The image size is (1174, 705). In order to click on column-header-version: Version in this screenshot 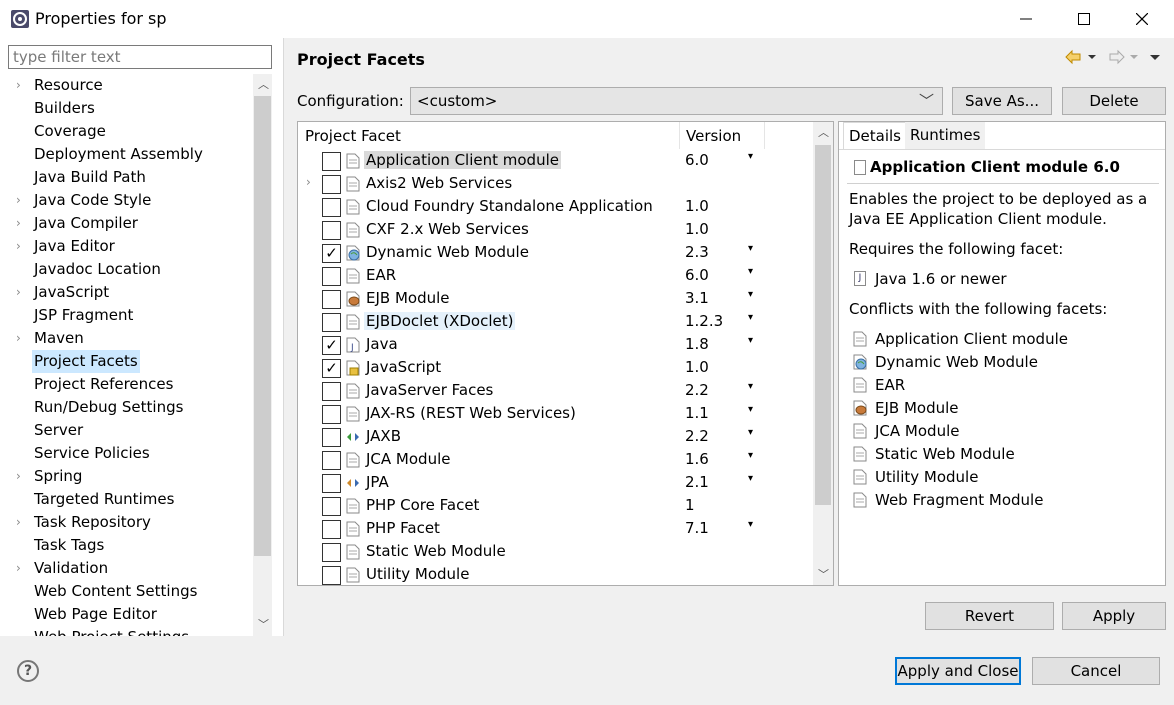, I will do `click(713, 136)`.